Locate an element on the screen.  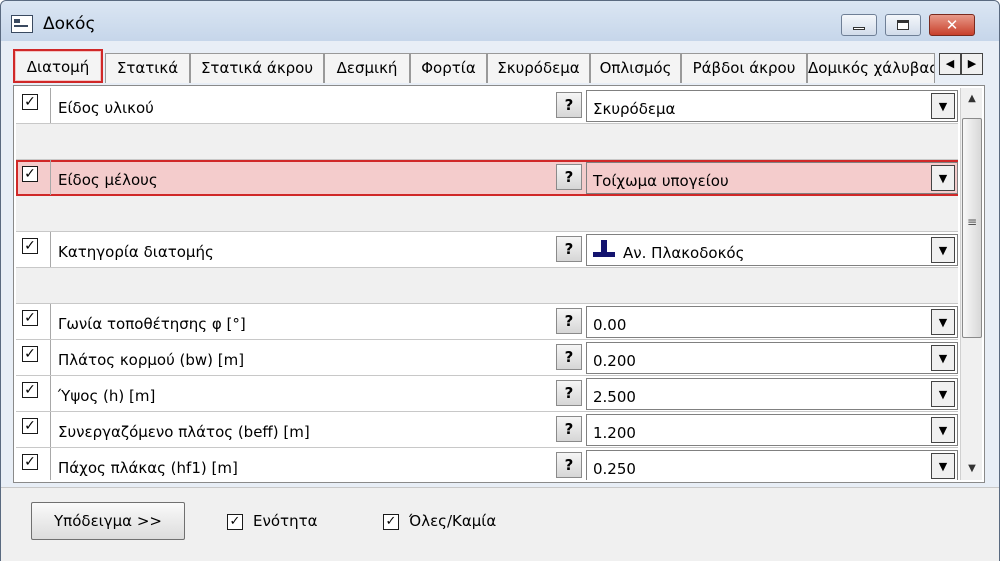
maximize-button is located at coordinates (903, 25).